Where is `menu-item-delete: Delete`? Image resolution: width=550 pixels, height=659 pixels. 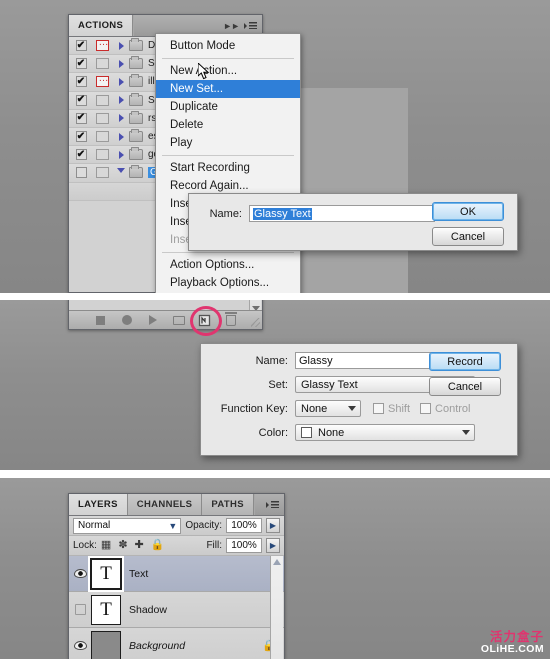 menu-item-delete: Delete is located at coordinates (228, 125).